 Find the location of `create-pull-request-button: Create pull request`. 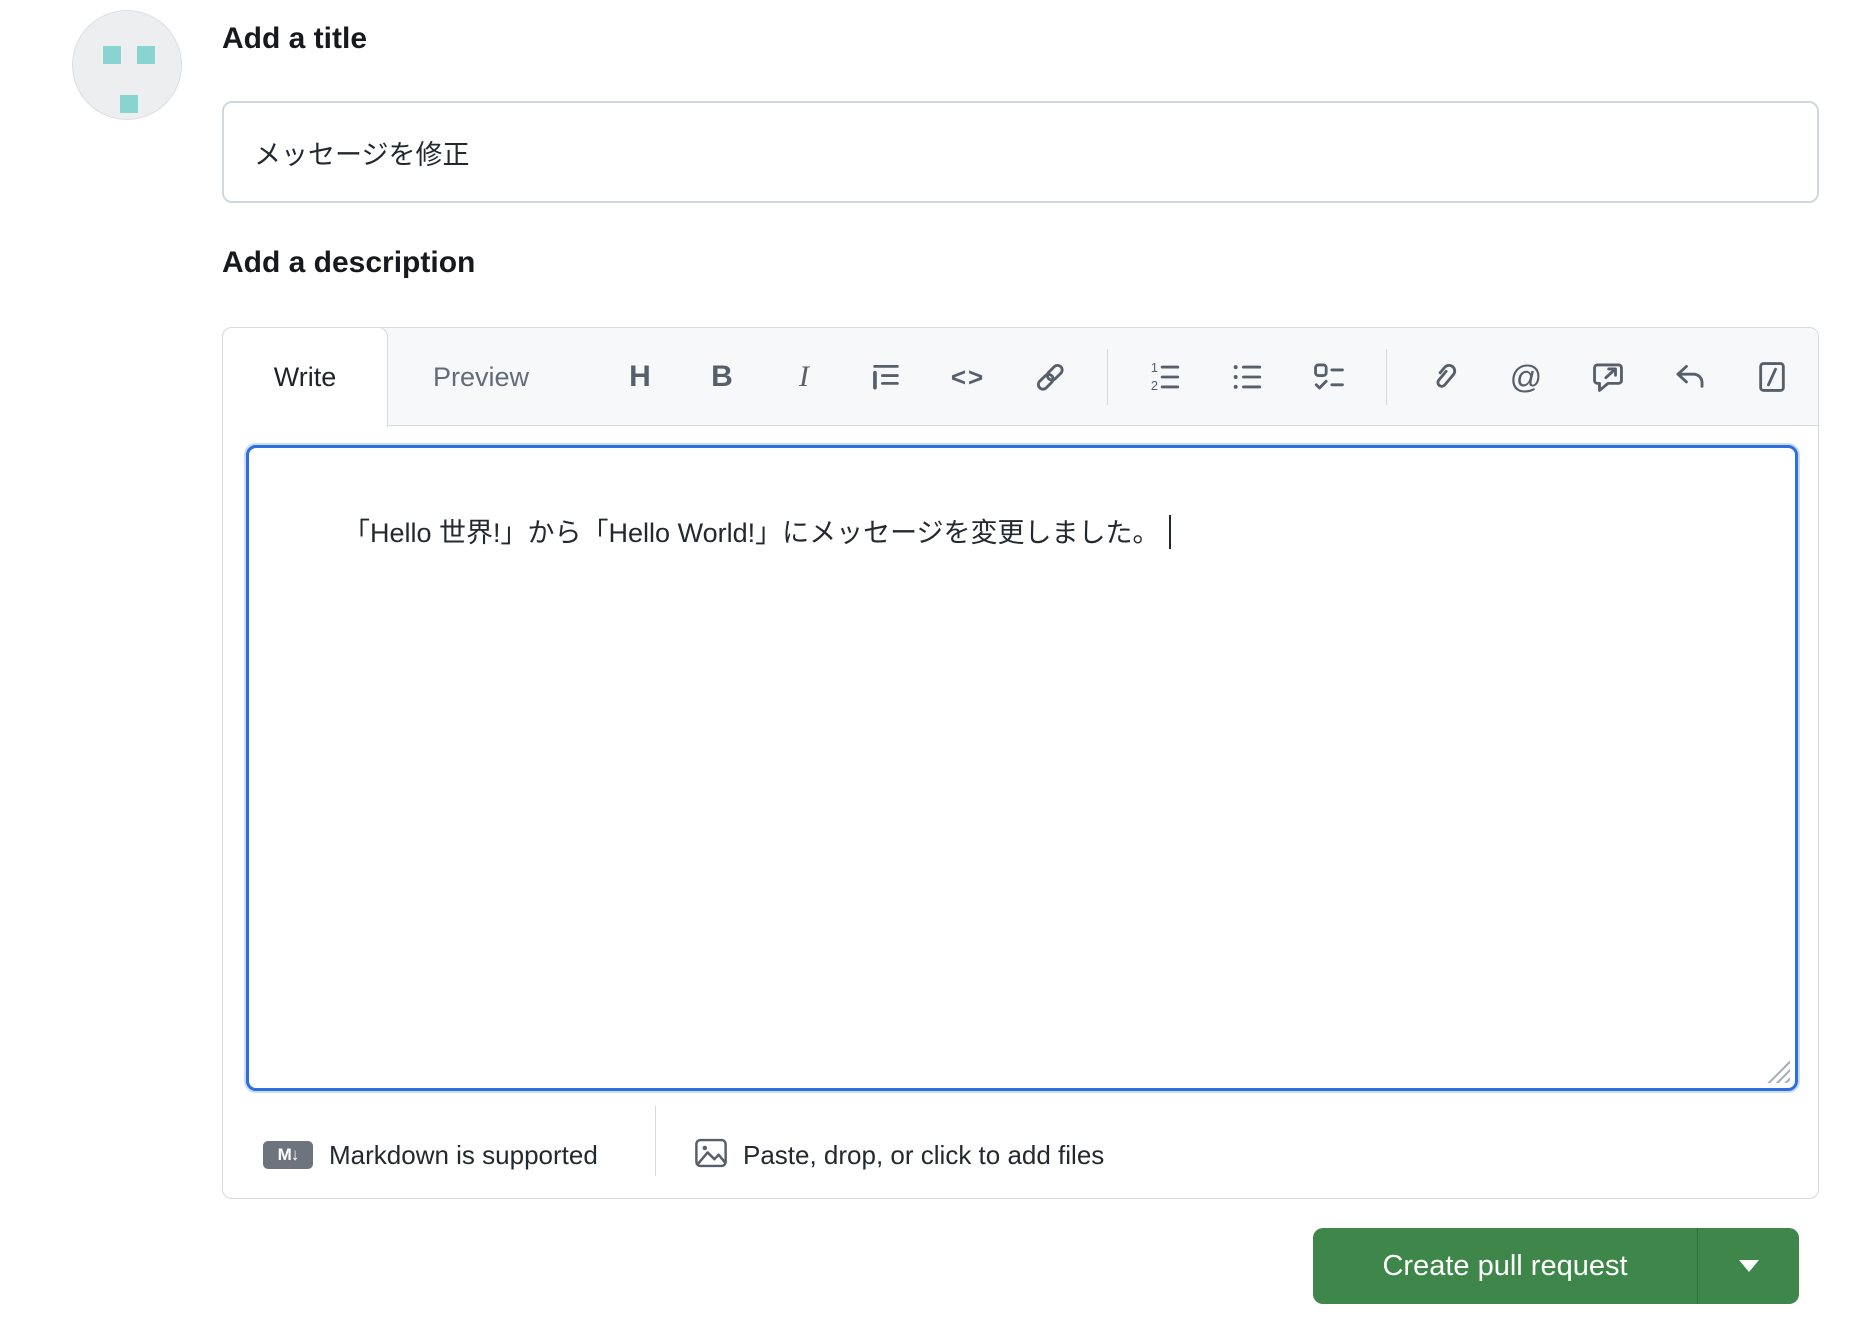

create-pull-request-button: Create pull request is located at coordinates (1505, 1266).